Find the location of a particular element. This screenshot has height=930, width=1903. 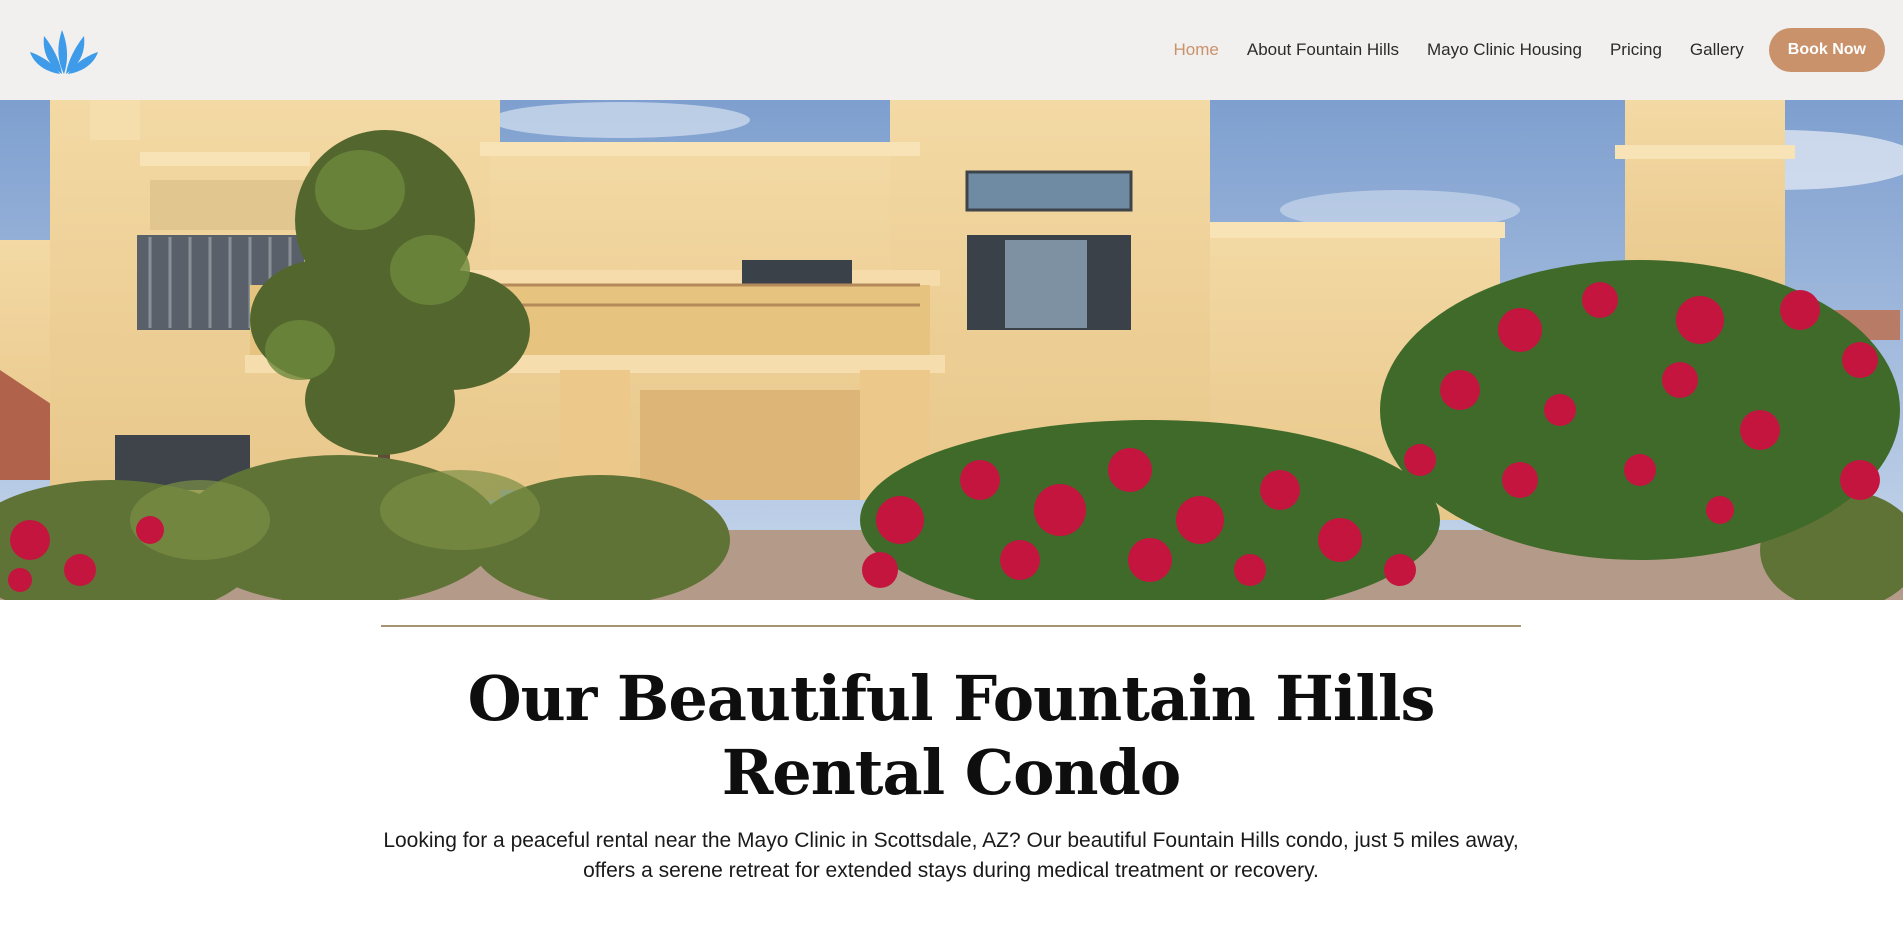

nav-gallery: Gallery is located at coordinates (1717, 50).